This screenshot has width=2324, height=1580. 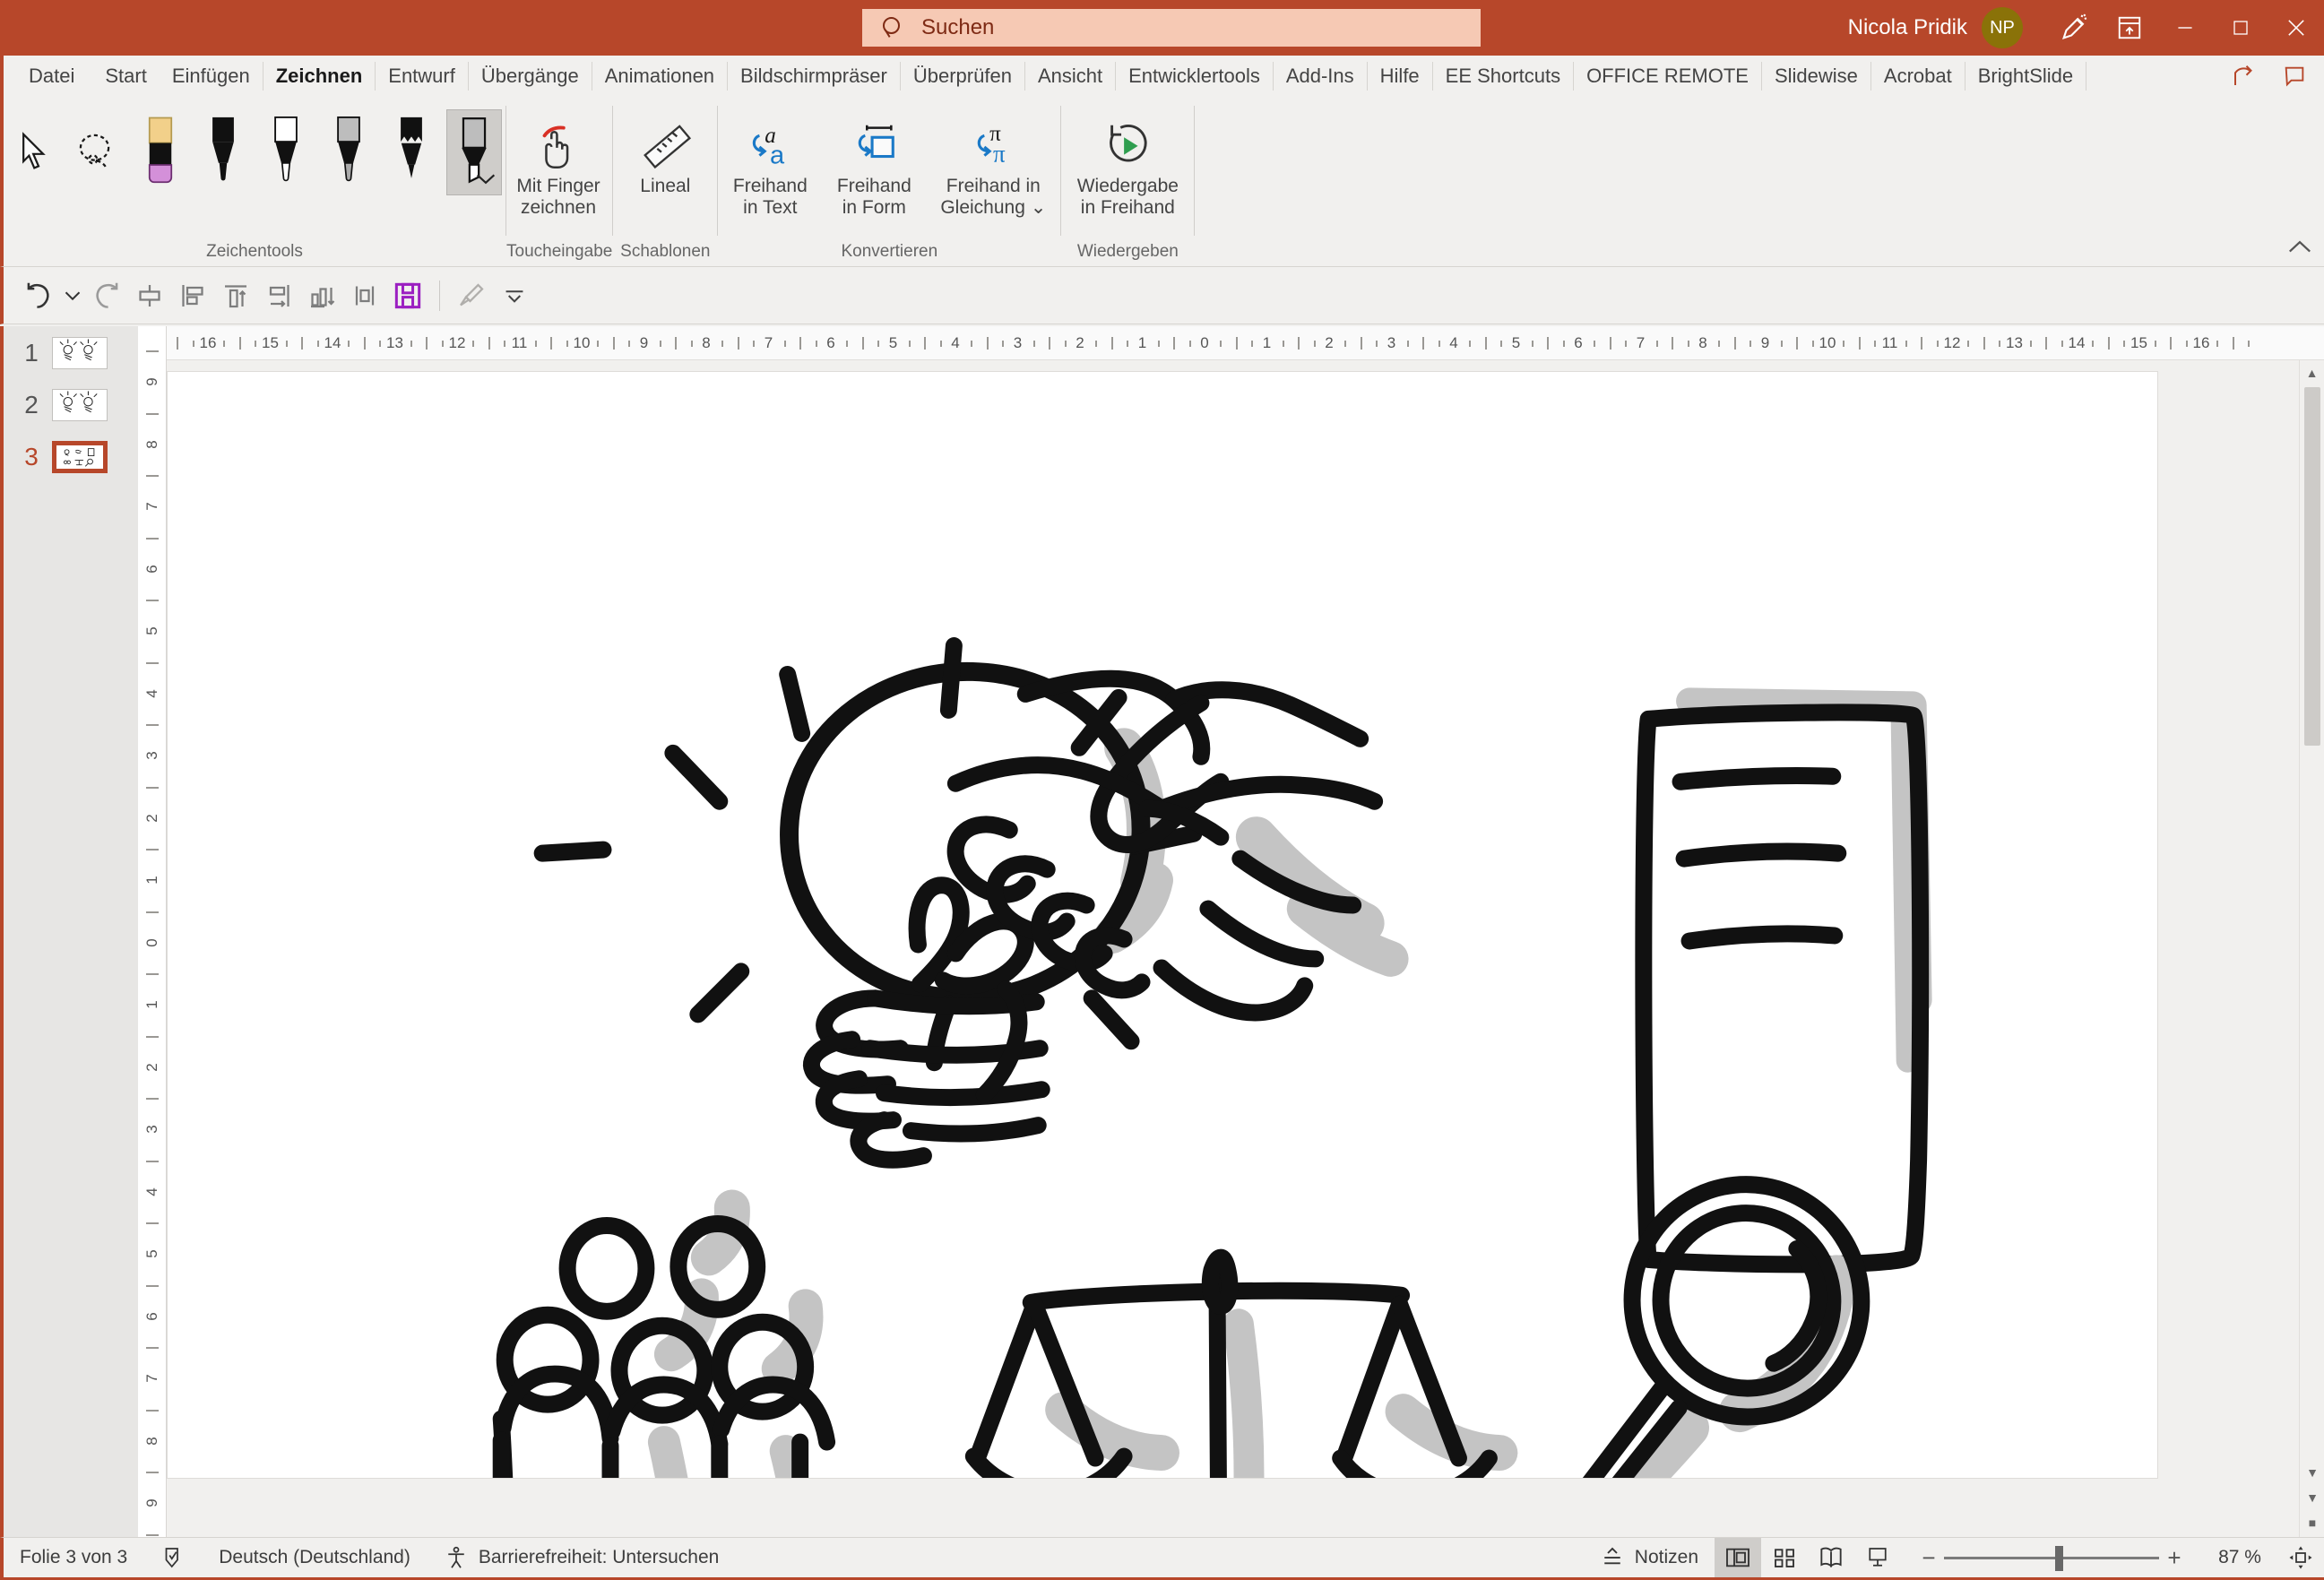 What do you see at coordinates (2077, 342) in the screenshot?
I see `ruler-tick-label: 14` at bounding box center [2077, 342].